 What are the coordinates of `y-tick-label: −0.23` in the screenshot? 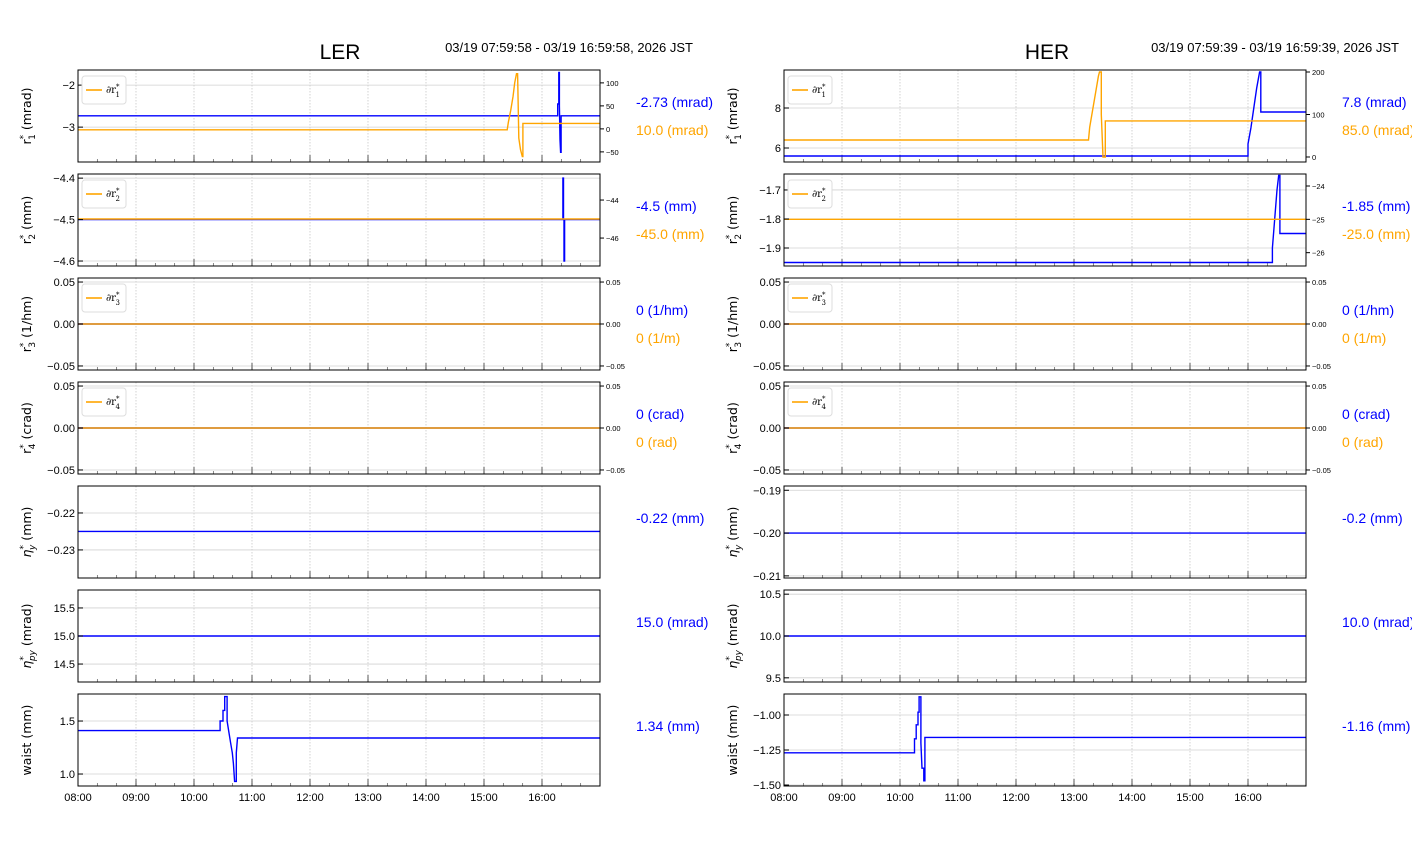 It's located at (61, 551).